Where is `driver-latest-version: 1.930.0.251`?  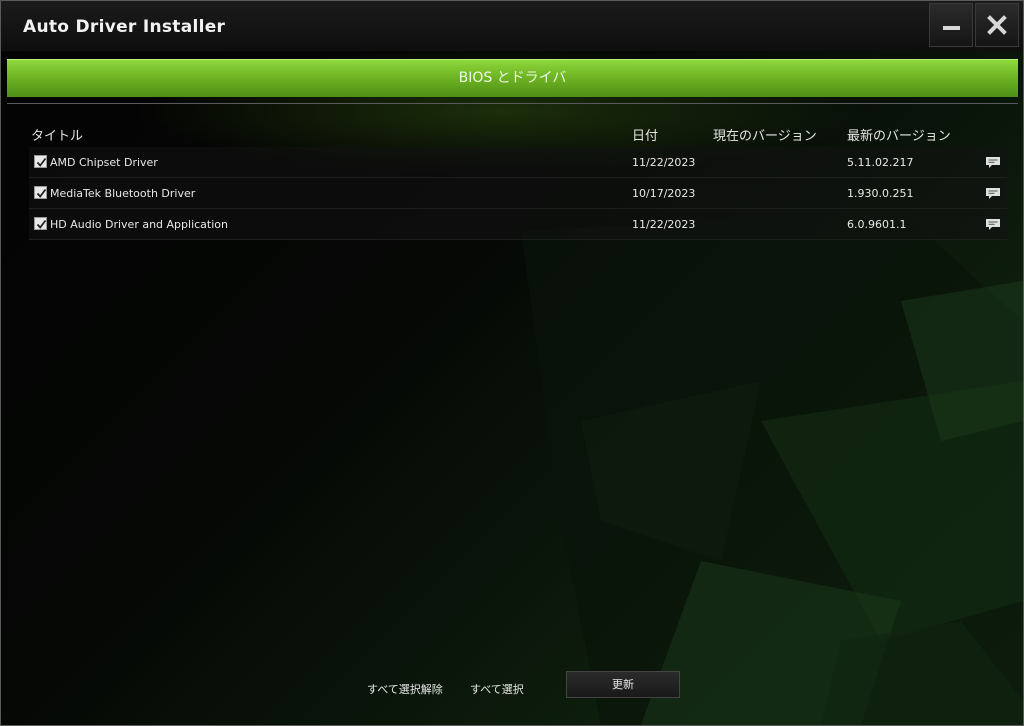
driver-latest-version: 1.930.0.251 is located at coordinates (880, 193).